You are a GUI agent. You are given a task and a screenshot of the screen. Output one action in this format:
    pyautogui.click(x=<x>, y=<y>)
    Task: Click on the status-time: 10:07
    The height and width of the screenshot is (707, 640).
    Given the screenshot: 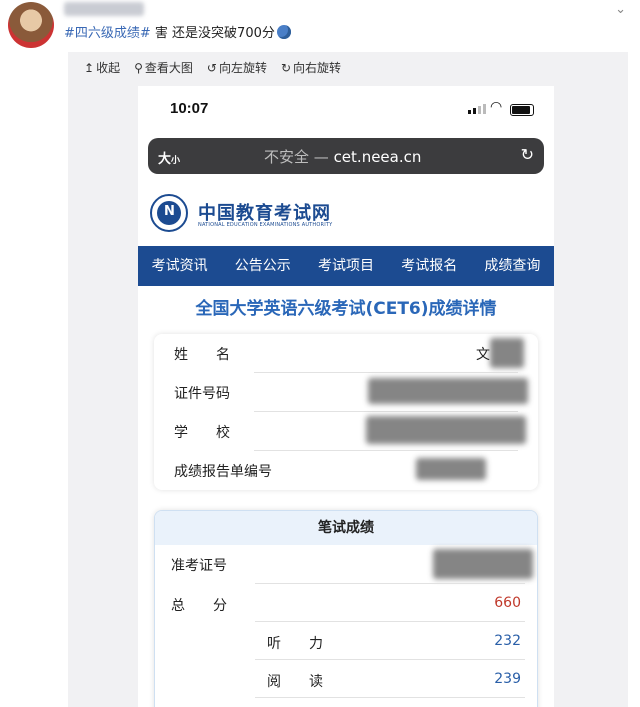 What is the action you would take?
    pyautogui.click(x=189, y=108)
    